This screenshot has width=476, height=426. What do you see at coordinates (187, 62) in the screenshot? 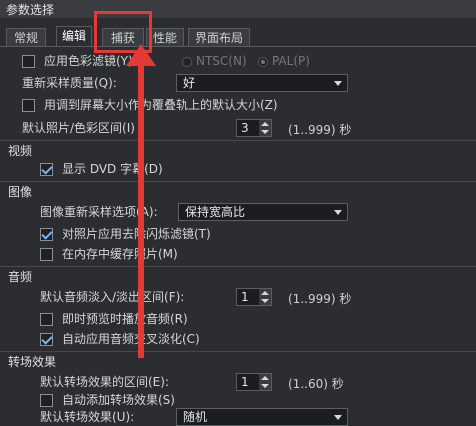
I see `ntsc-radio` at bounding box center [187, 62].